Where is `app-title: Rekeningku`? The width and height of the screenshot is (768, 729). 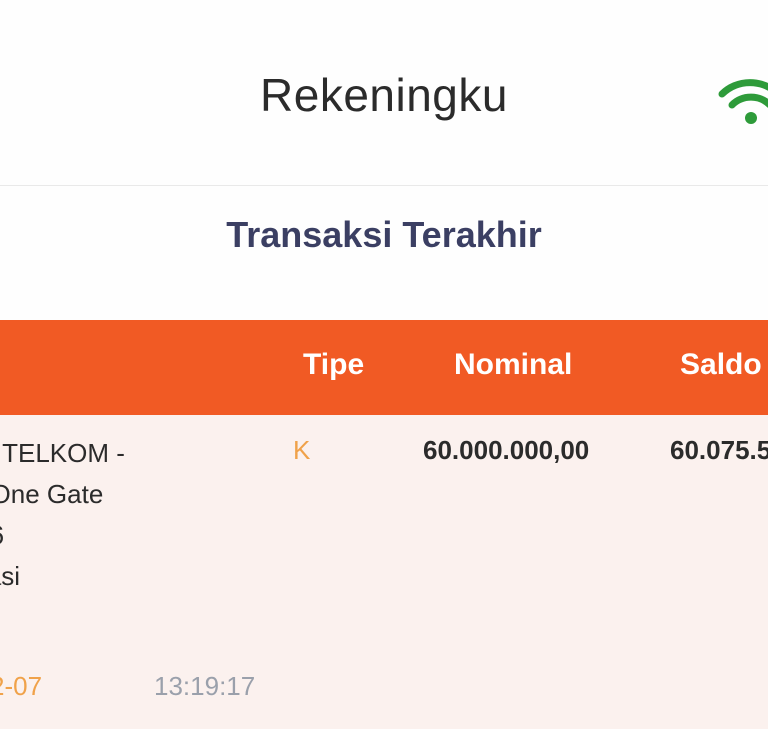 app-title: Rekeningku is located at coordinates (384, 95).